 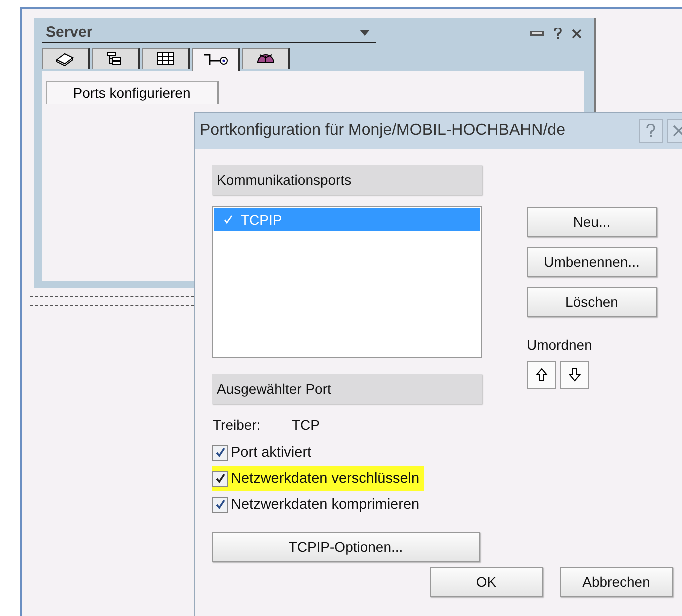 I want to click on book-icon, so click(x=66, y=59).